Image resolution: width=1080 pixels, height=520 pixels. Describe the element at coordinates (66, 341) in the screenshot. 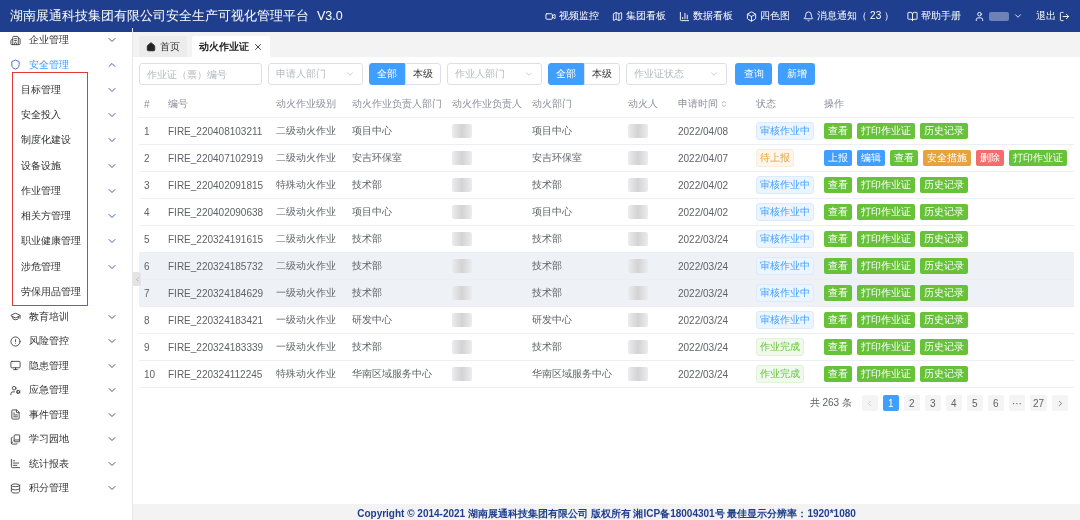

I see `sidebar-item: 风险管控` at that location.